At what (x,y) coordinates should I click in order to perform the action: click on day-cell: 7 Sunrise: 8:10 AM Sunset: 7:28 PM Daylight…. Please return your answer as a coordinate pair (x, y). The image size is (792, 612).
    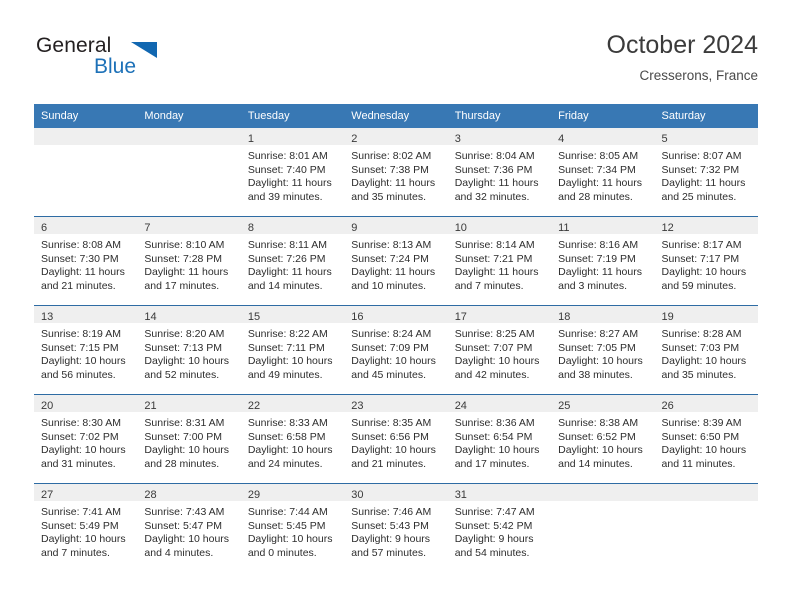
    Looking at the image, I should click on (189, 261).